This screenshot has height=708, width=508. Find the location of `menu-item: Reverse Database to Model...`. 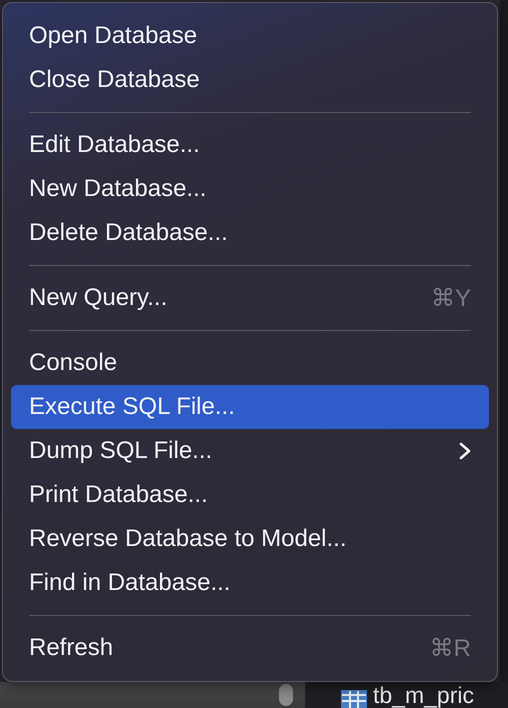

menu-item: Reverse Database to Model... is located at coordinates (250, 539).